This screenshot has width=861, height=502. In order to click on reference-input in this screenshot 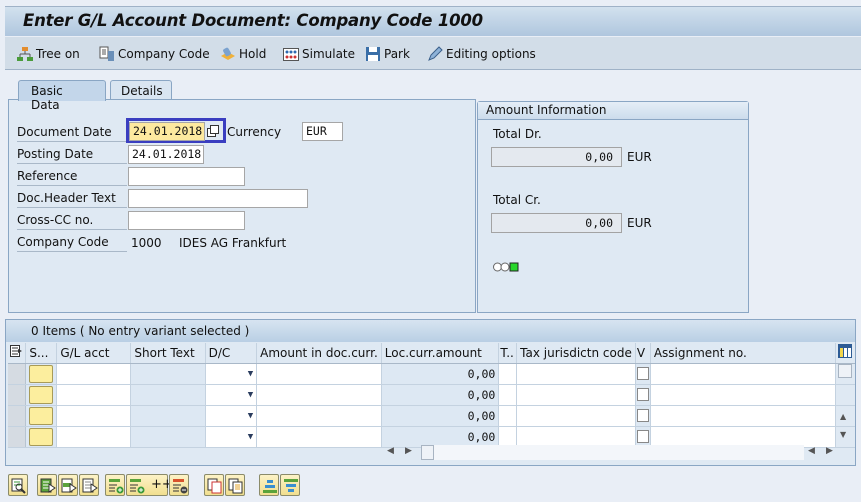, I will do `click(186, 176)`.